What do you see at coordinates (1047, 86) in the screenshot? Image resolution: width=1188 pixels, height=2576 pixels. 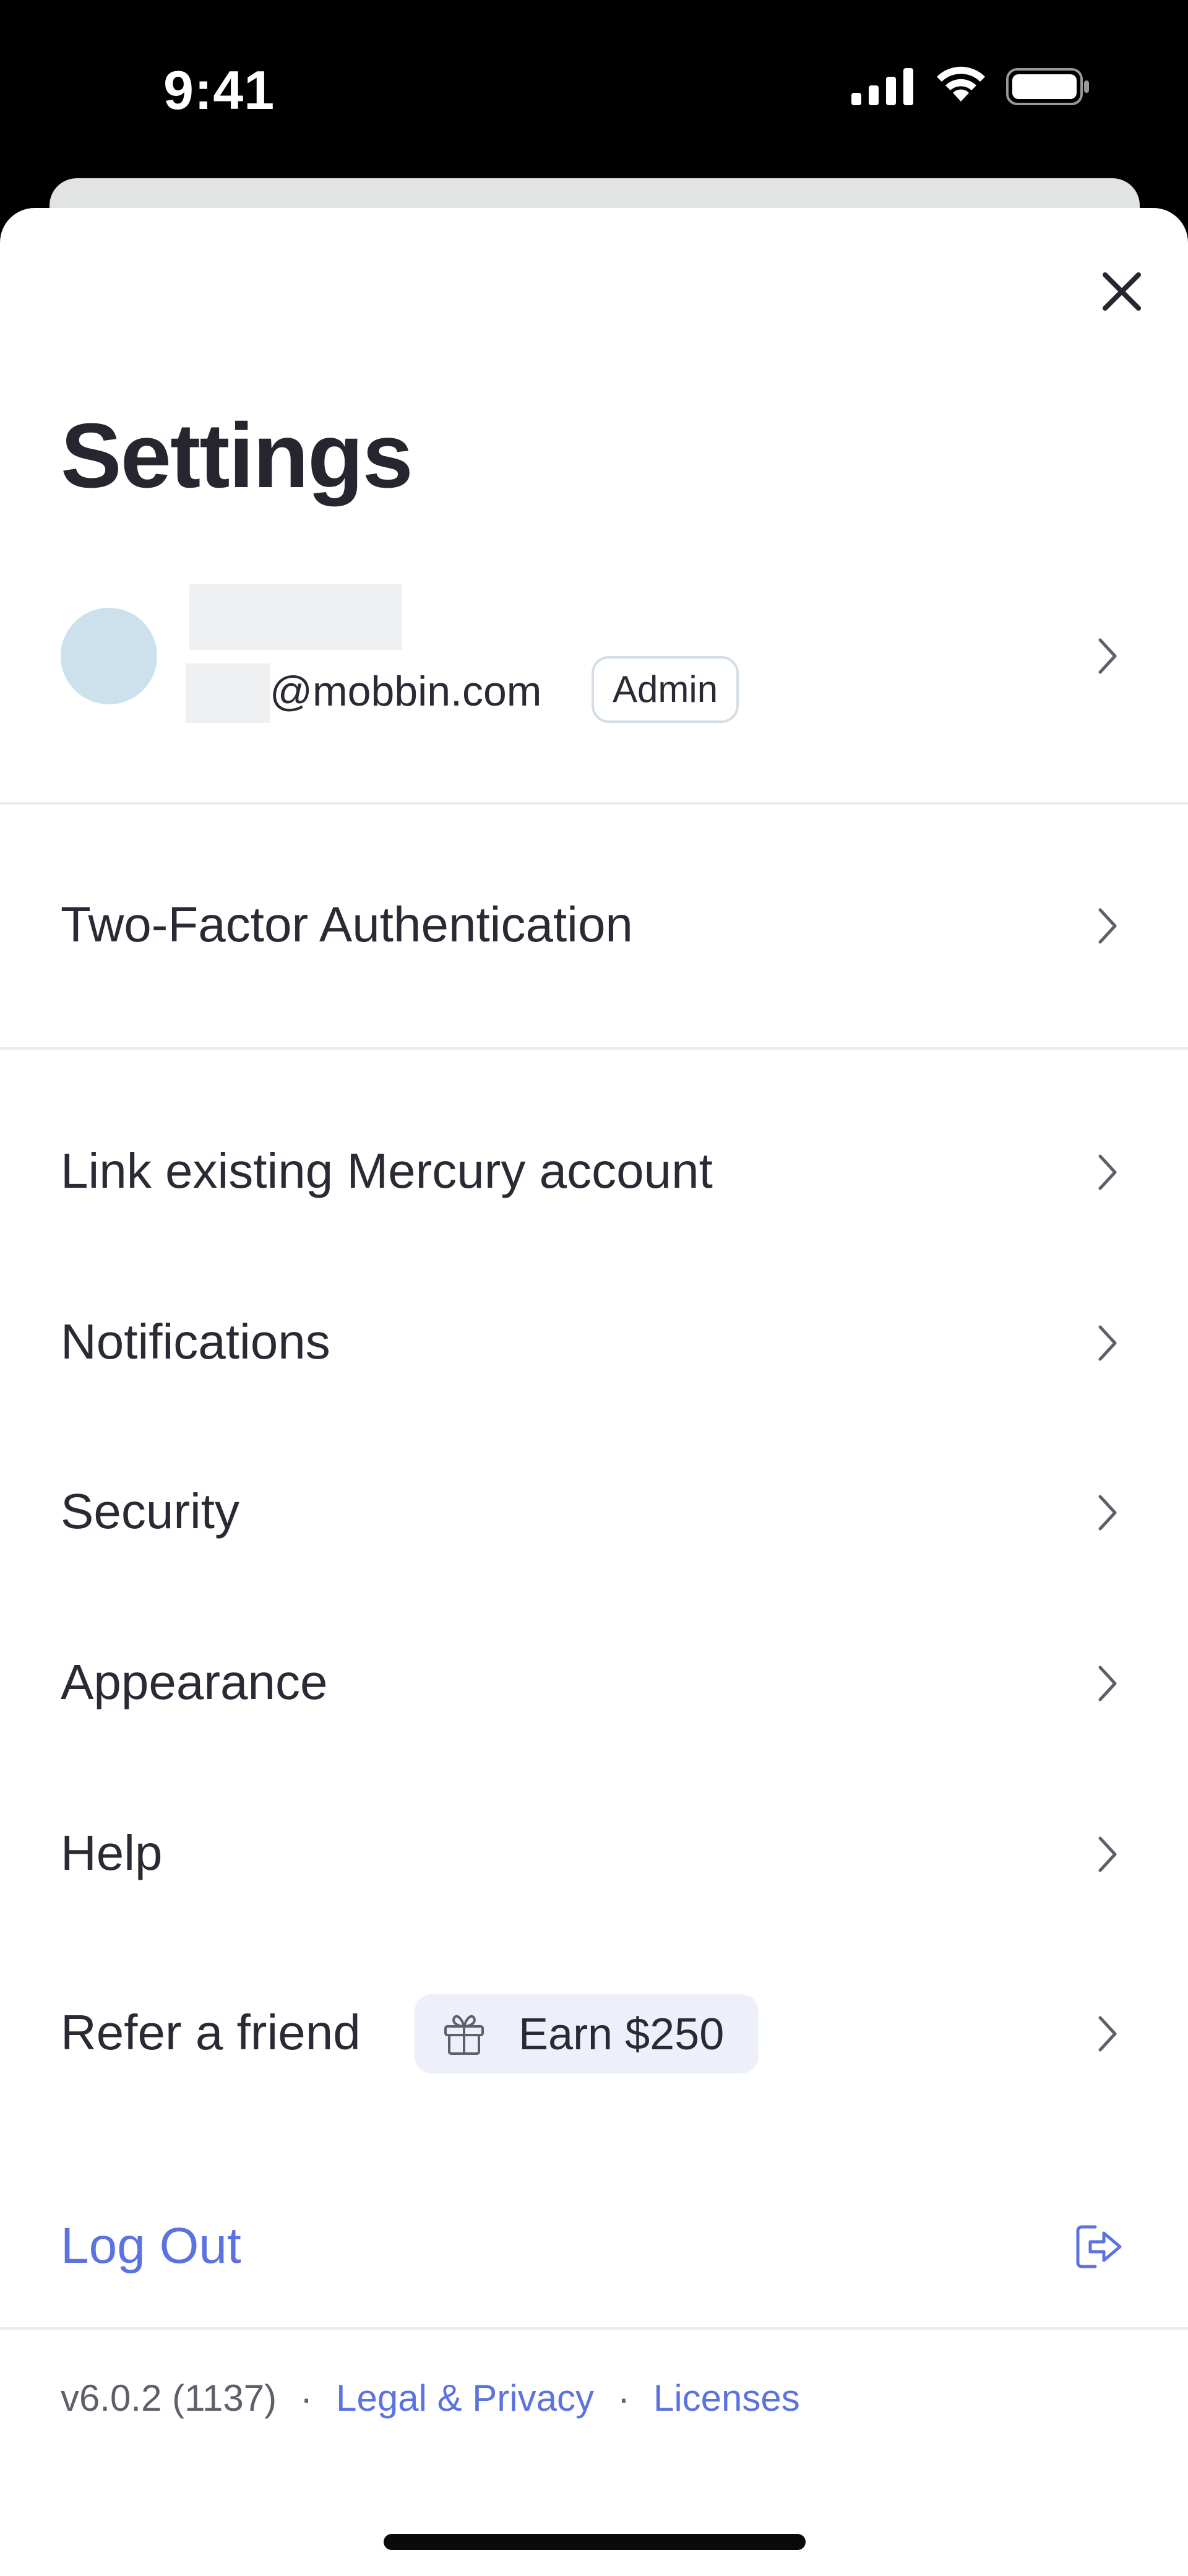 I see `battery-icon` at bounding box center [1047, 86].